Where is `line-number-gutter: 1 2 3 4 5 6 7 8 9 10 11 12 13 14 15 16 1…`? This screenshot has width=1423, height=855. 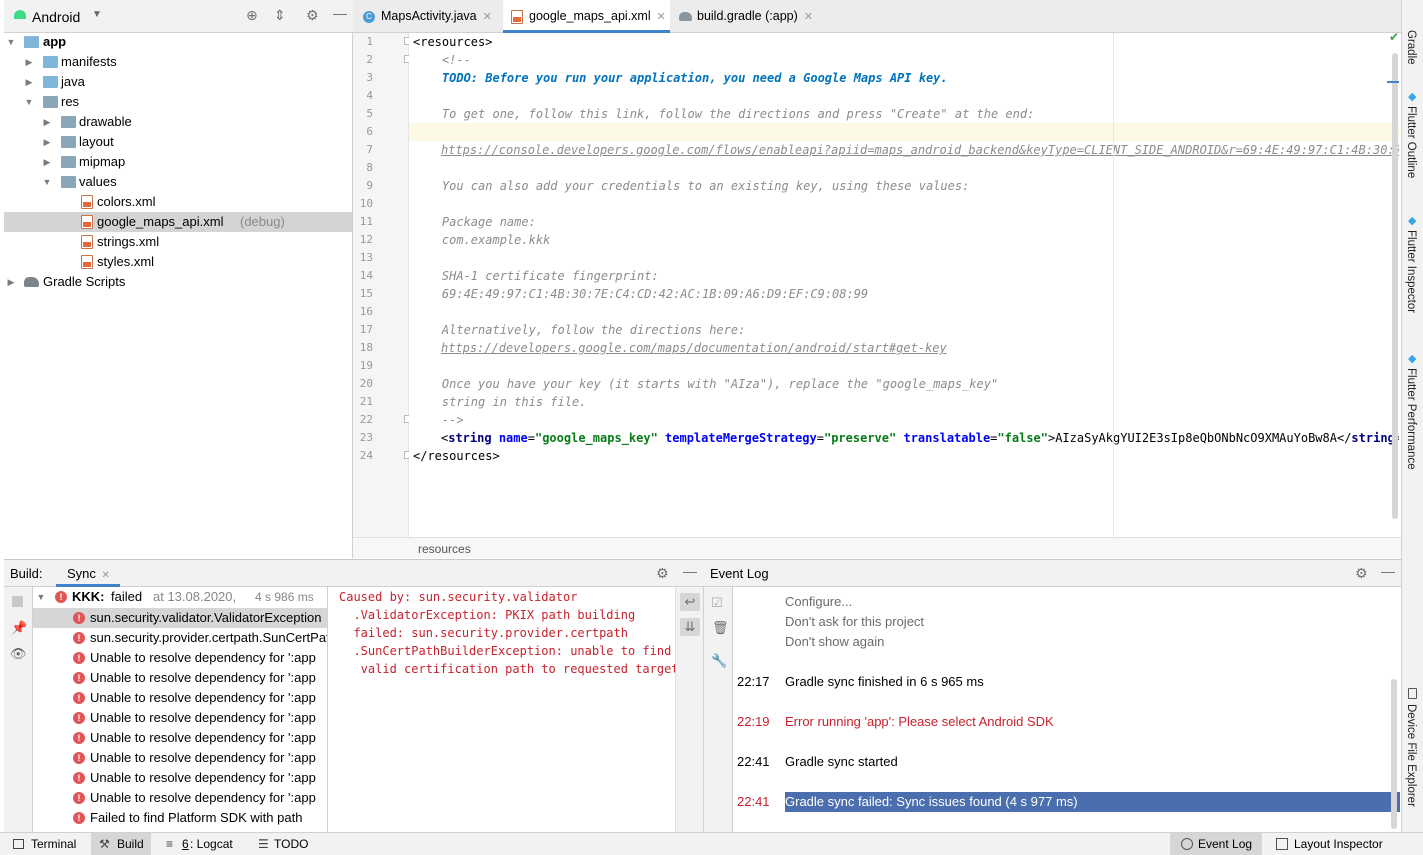 line-number-gutter: 1 2 3 4 5 6 7 8 9 10 11 12 13 14 15 16 1… is located at coordinates (391, 285).